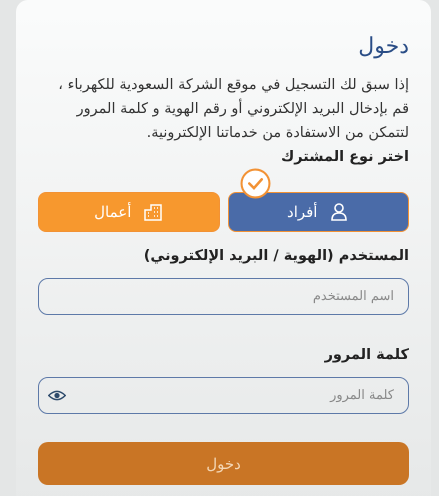  I want to click on page-title: دخول, so click(383, 46).